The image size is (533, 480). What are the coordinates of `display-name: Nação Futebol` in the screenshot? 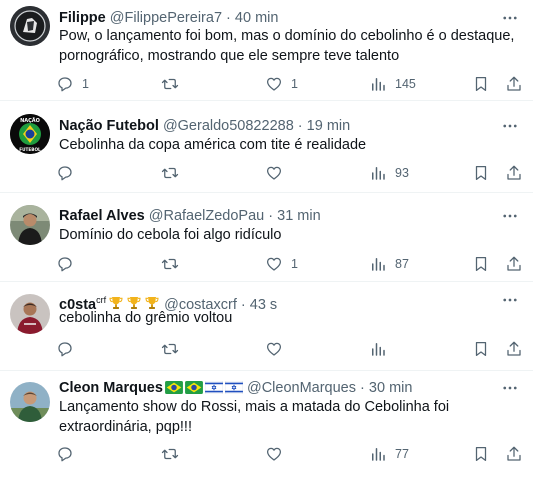 It's located at (109, 126).